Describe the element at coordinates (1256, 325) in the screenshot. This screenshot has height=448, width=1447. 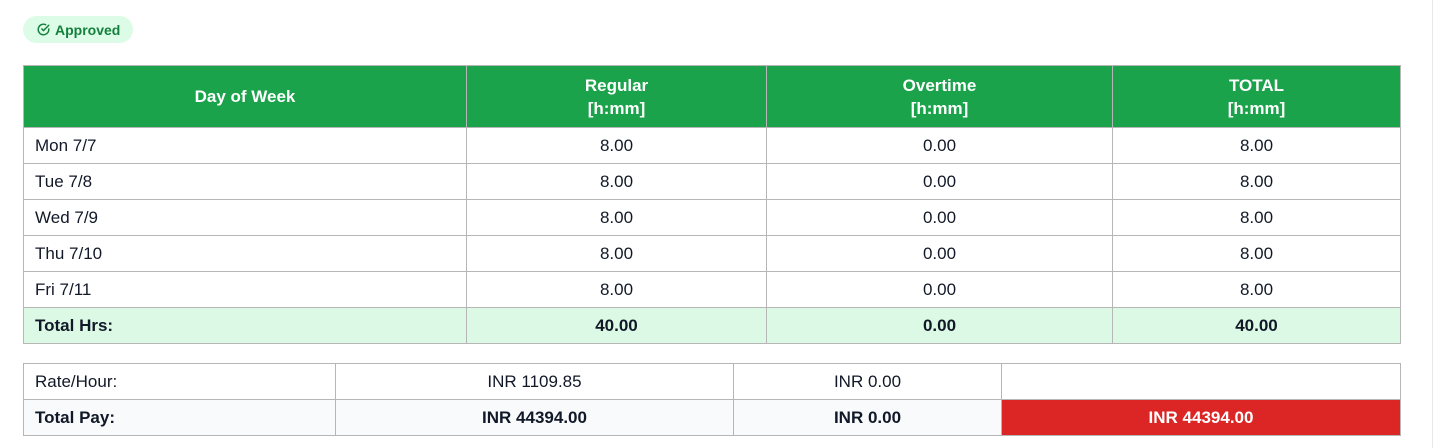
I see `grand-total-hours: 40.00` at that location.